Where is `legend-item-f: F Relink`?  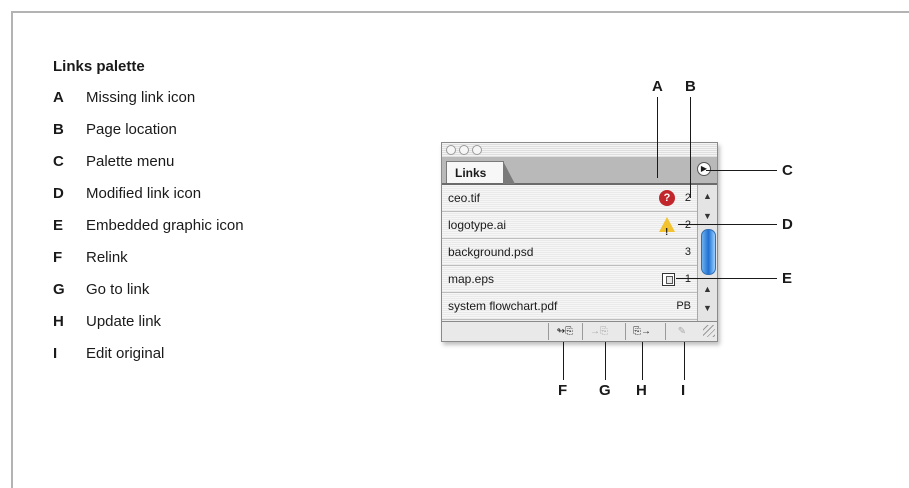
legend-item-f: F Relink is located at coordinates (90, 258).